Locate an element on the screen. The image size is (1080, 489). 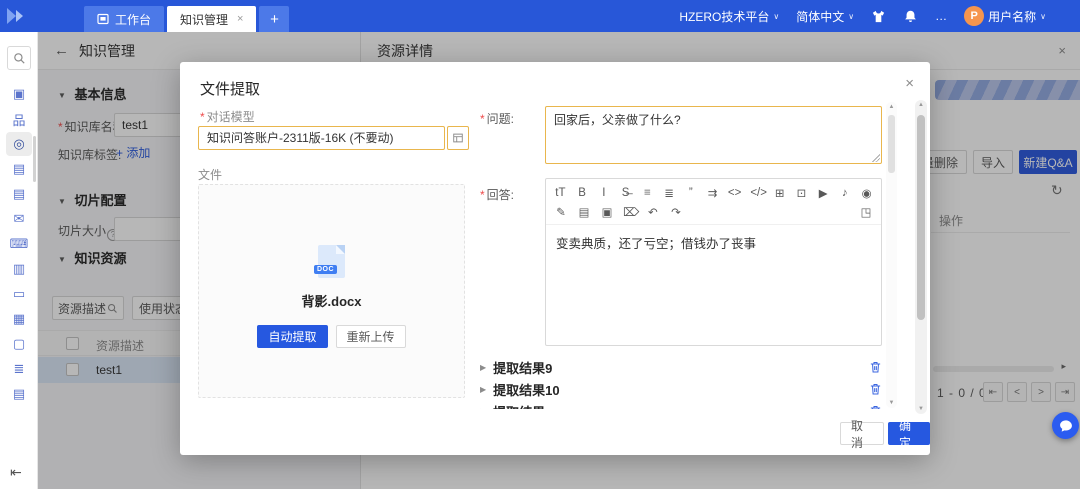
collapse-menu-icon: ⇤ is located at coordinates (16, 472).